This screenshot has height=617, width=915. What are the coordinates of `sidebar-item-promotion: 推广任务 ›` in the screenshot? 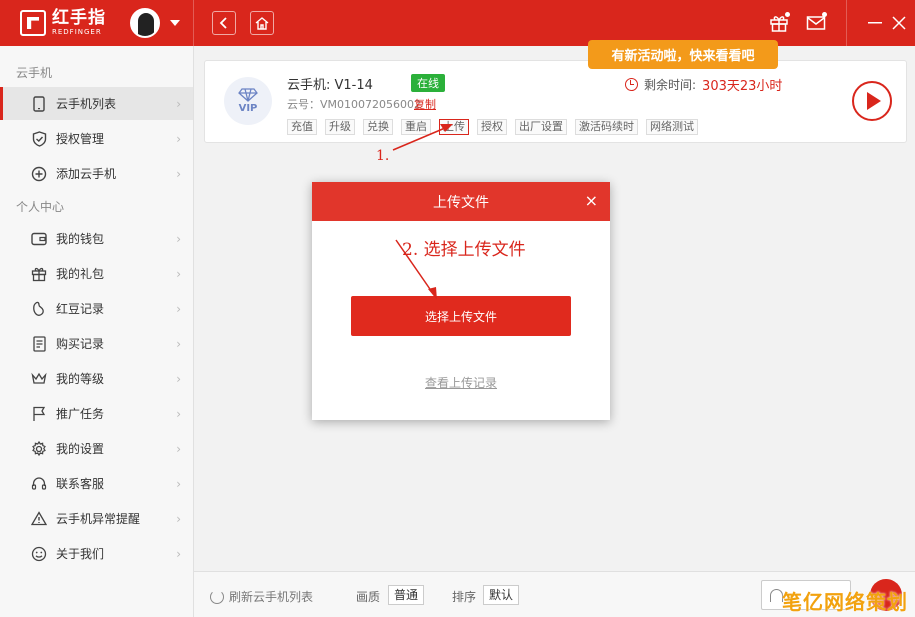 It's located at (96, 413).